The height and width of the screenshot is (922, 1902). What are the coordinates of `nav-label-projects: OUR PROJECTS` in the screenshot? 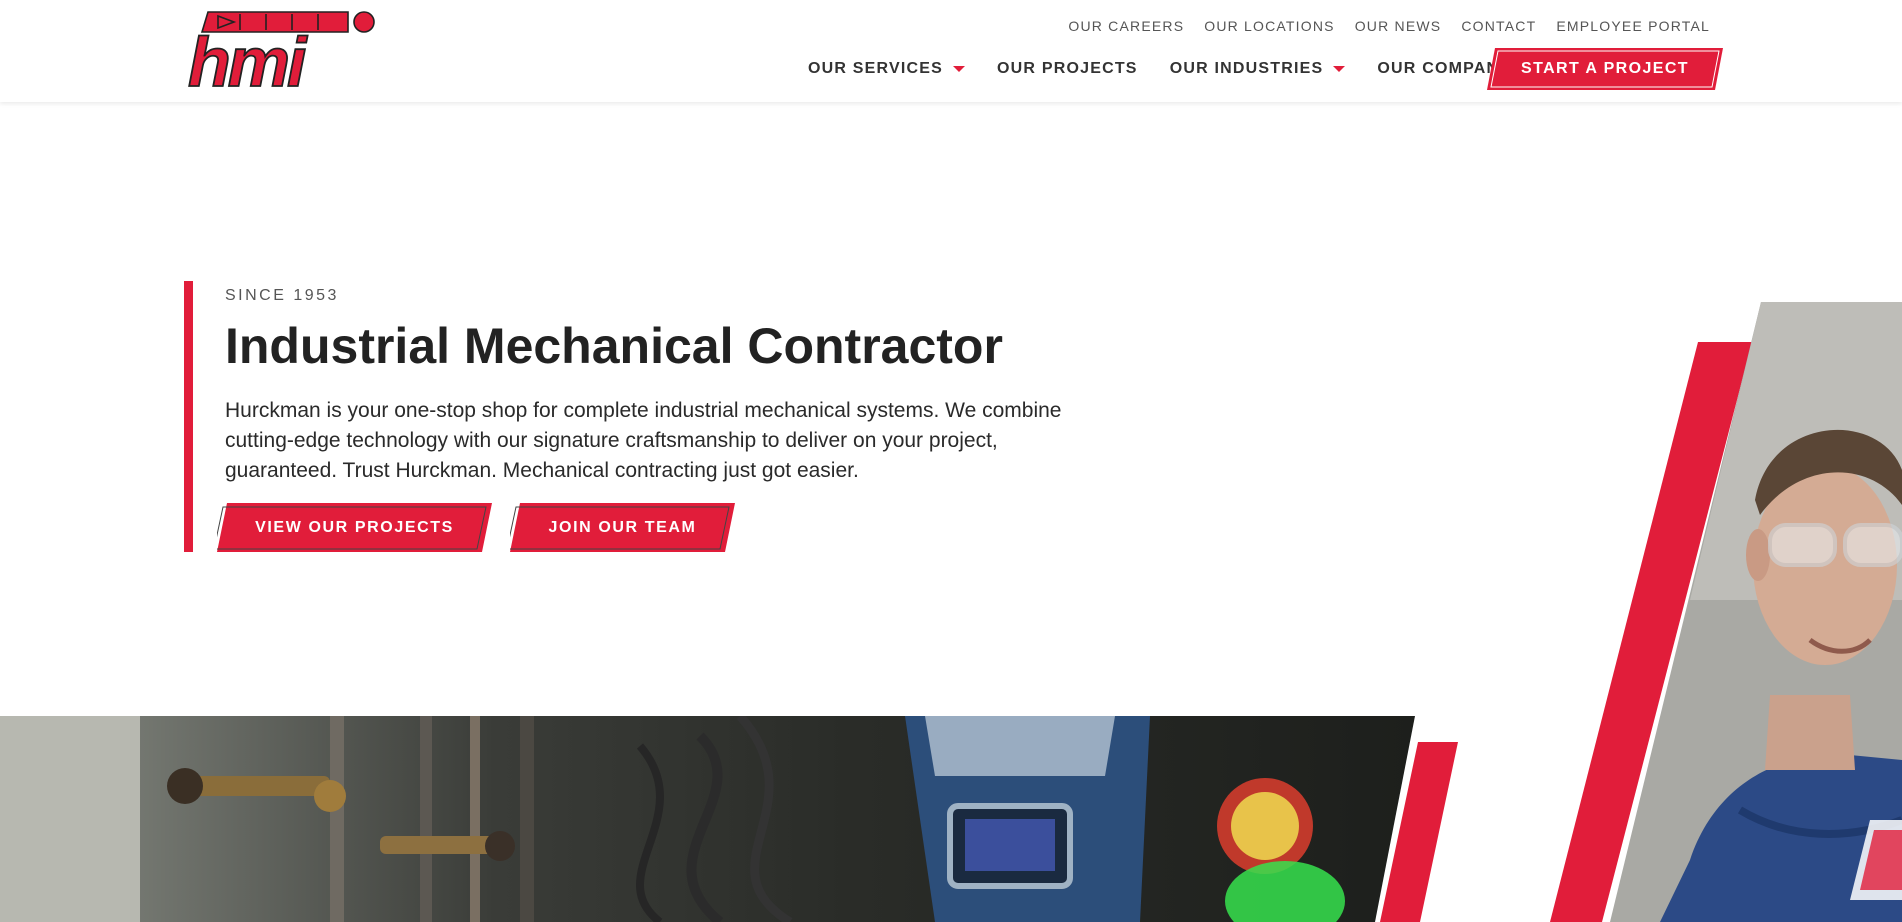 It's located at (1067, 68).